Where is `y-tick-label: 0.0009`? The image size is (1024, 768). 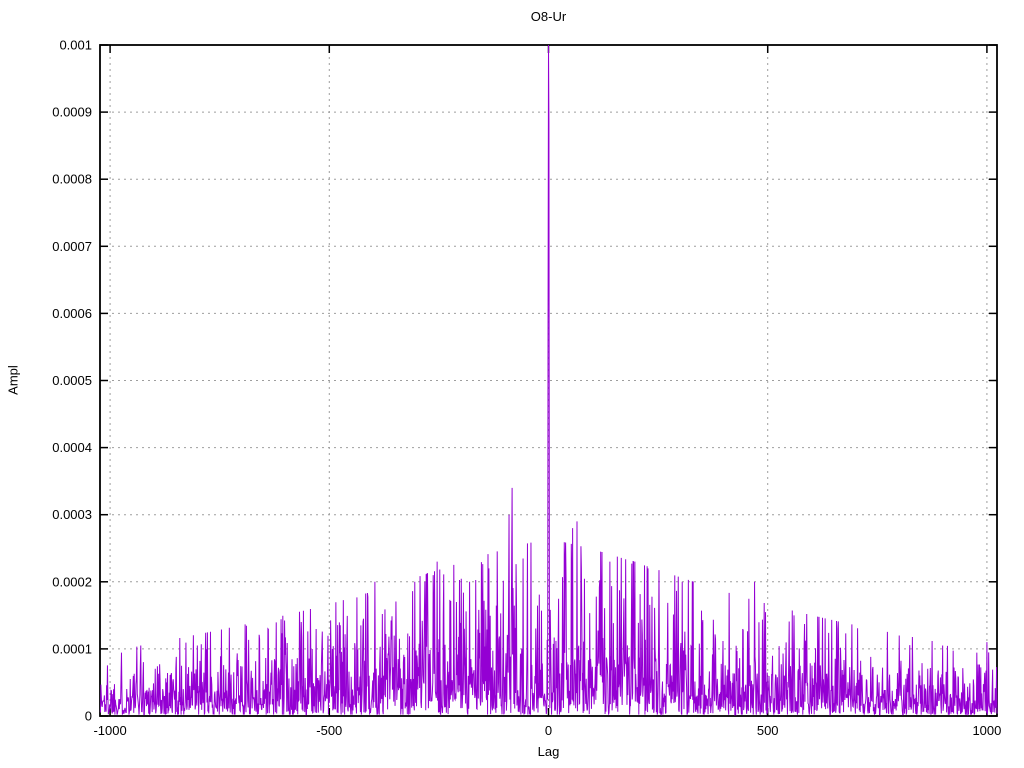
y-tick-label: 0.0009 is located at coordinates (72, 112).